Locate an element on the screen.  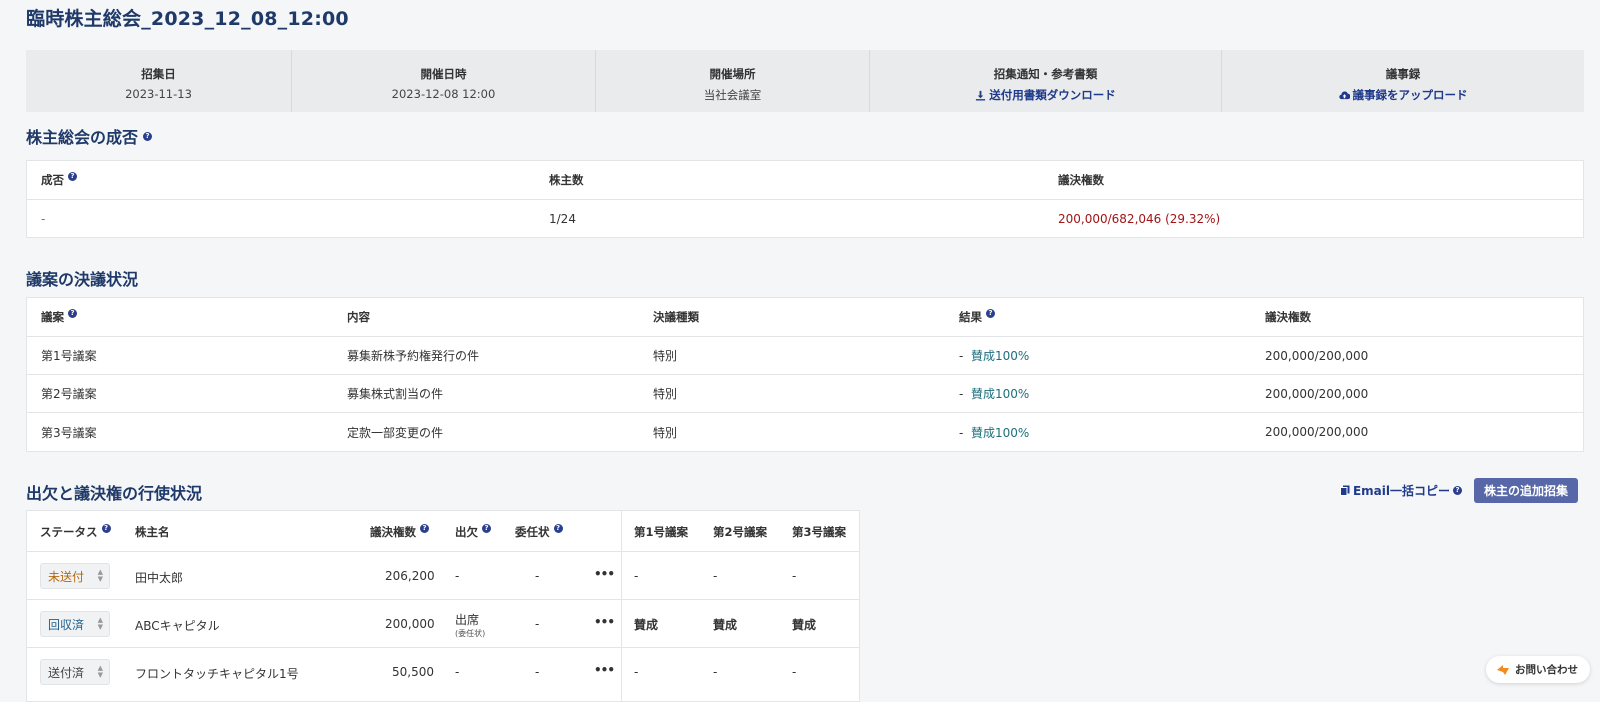
att-col-proxy-label: 委任状 is located at coordinates (532, 532).